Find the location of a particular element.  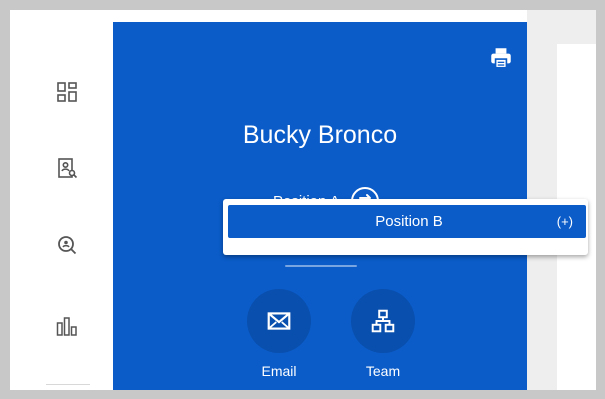

position-dropdown: Position B (+) is located at coordinates (405, 227).